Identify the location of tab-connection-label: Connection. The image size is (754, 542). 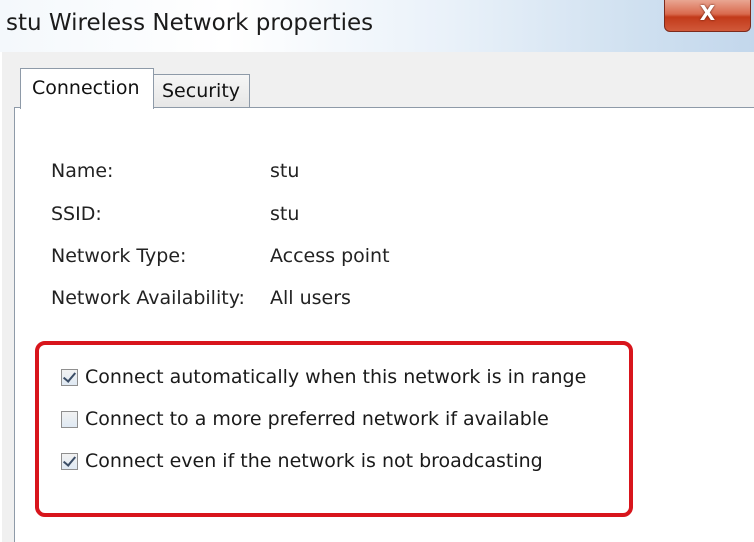
(86, 88).